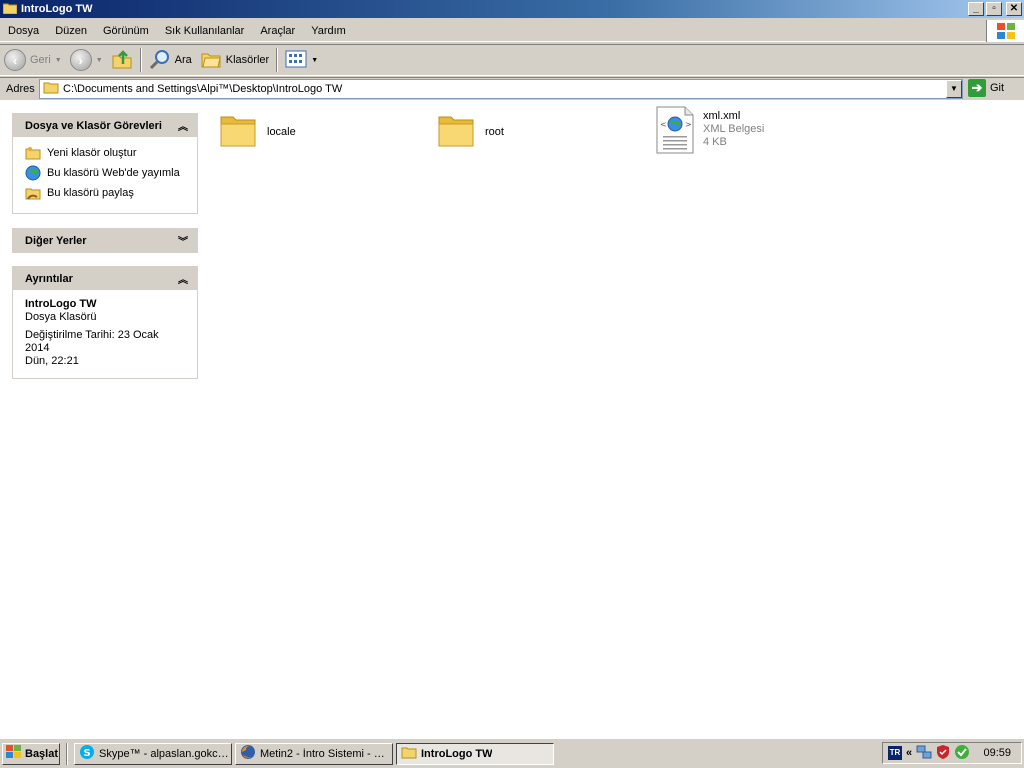  I want to click on language-indicator: TR, so click(895, 753).